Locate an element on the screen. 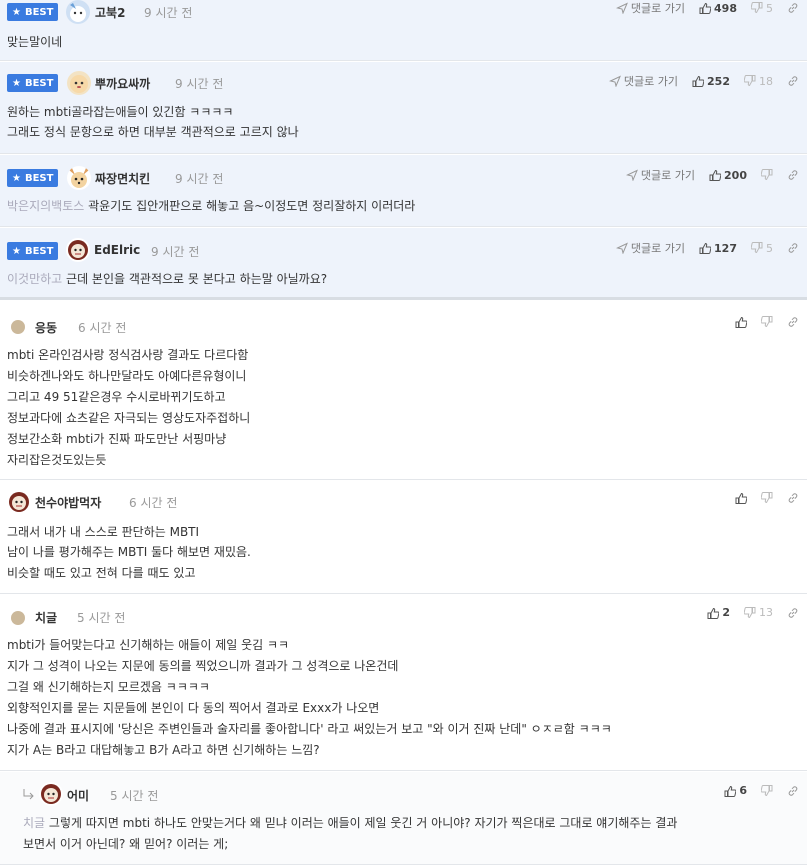  comment-nickname: 어미 is located at coordinates (78, 795).